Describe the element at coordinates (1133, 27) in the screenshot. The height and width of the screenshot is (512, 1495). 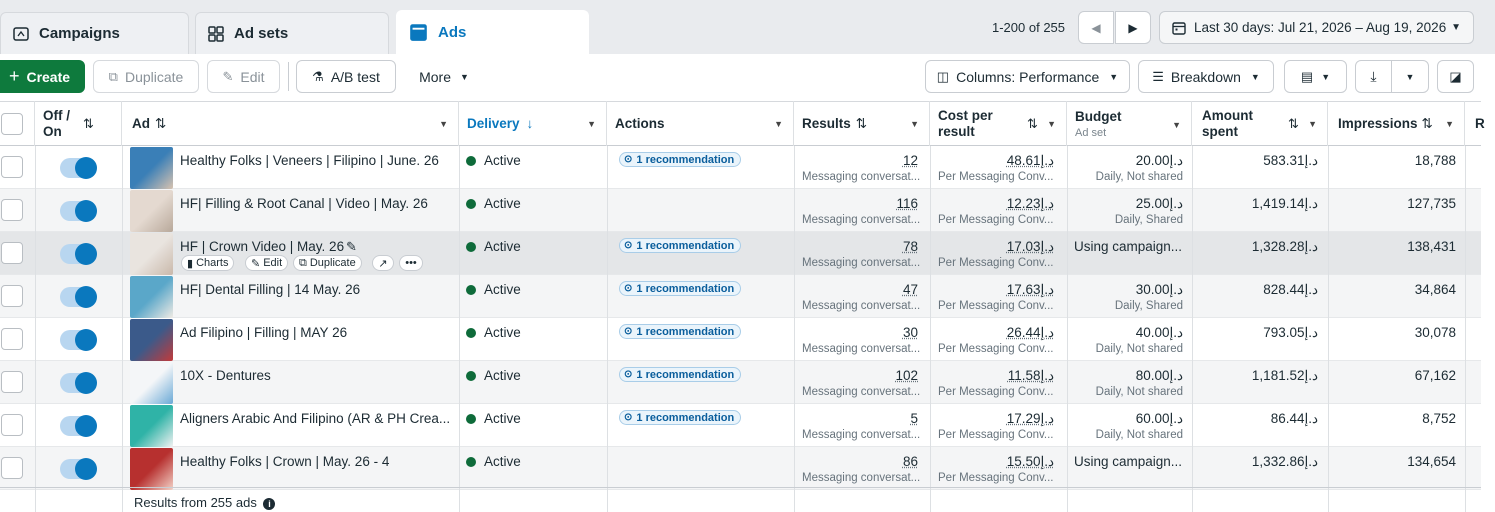
I see `pager-next-button: ▶` at that location.